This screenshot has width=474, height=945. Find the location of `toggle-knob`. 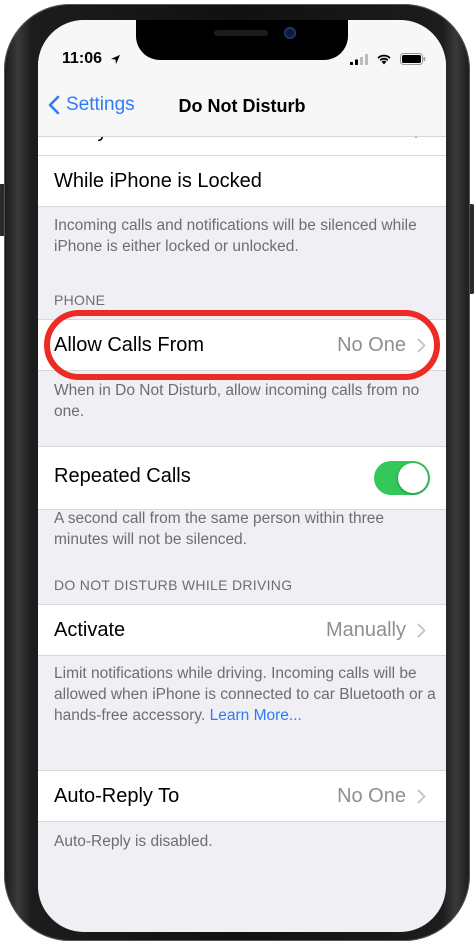

toggle-knob is located at coordinates (413, 478).